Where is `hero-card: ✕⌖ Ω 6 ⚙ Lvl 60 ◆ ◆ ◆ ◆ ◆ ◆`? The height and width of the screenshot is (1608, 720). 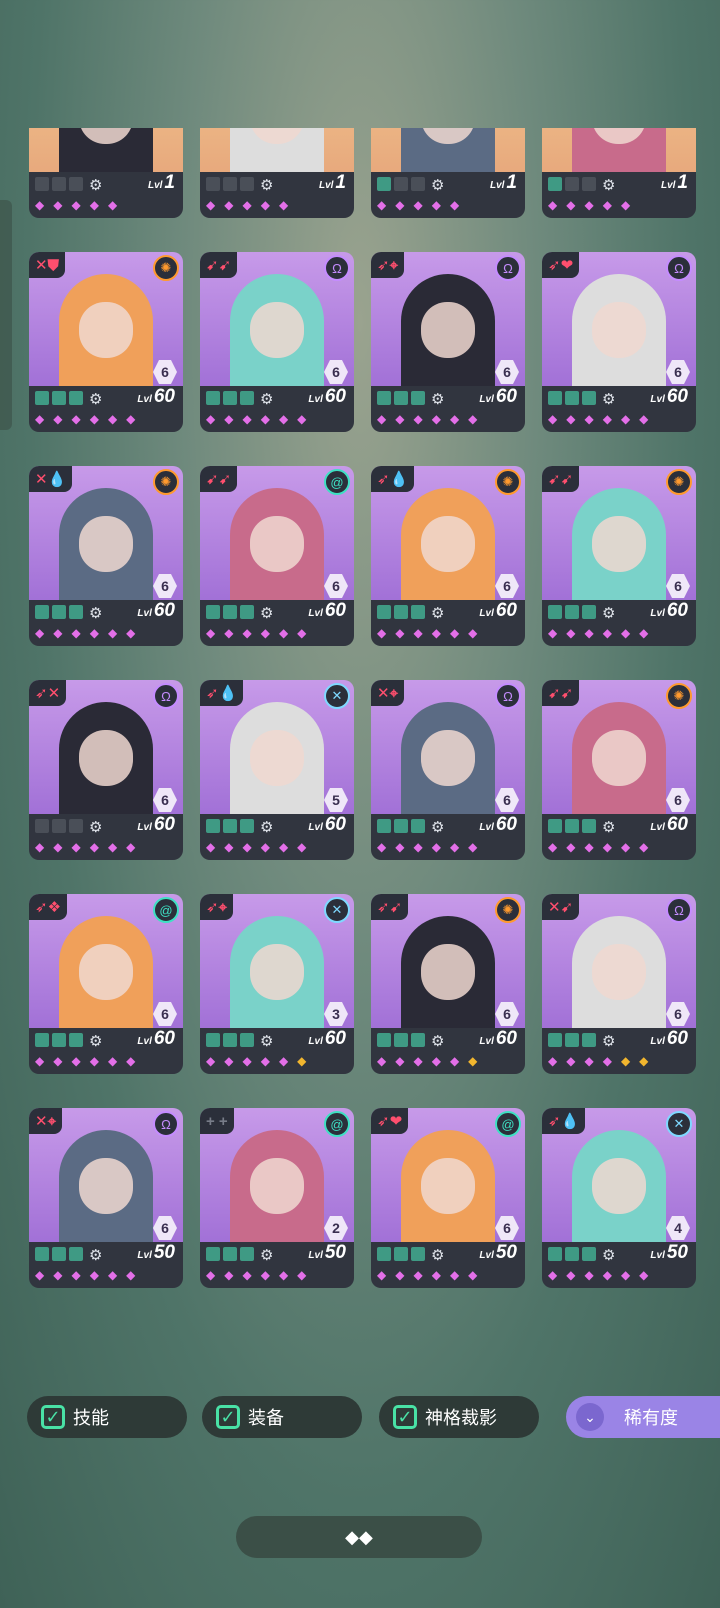
hero-card: ✕⌖ Ω 6 ⚙ Lvl 60 ◆ ◆ ◆ ◆ ◆ ◆ is located at coordinates (448, 770).